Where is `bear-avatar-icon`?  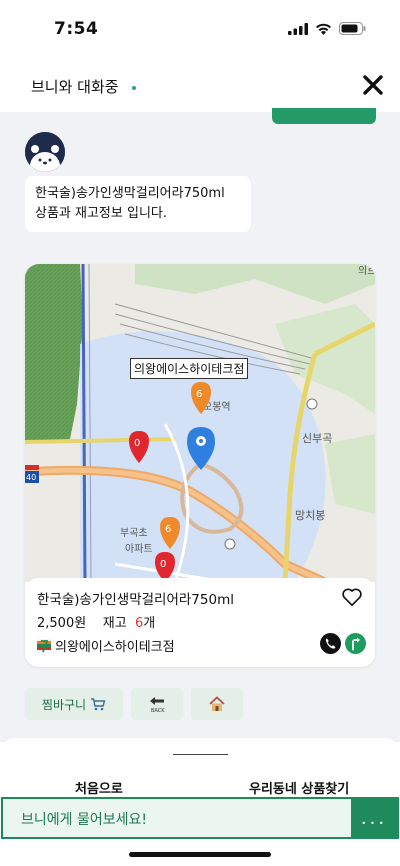
bear-avatar-icon is located at coordinates (45, 152).